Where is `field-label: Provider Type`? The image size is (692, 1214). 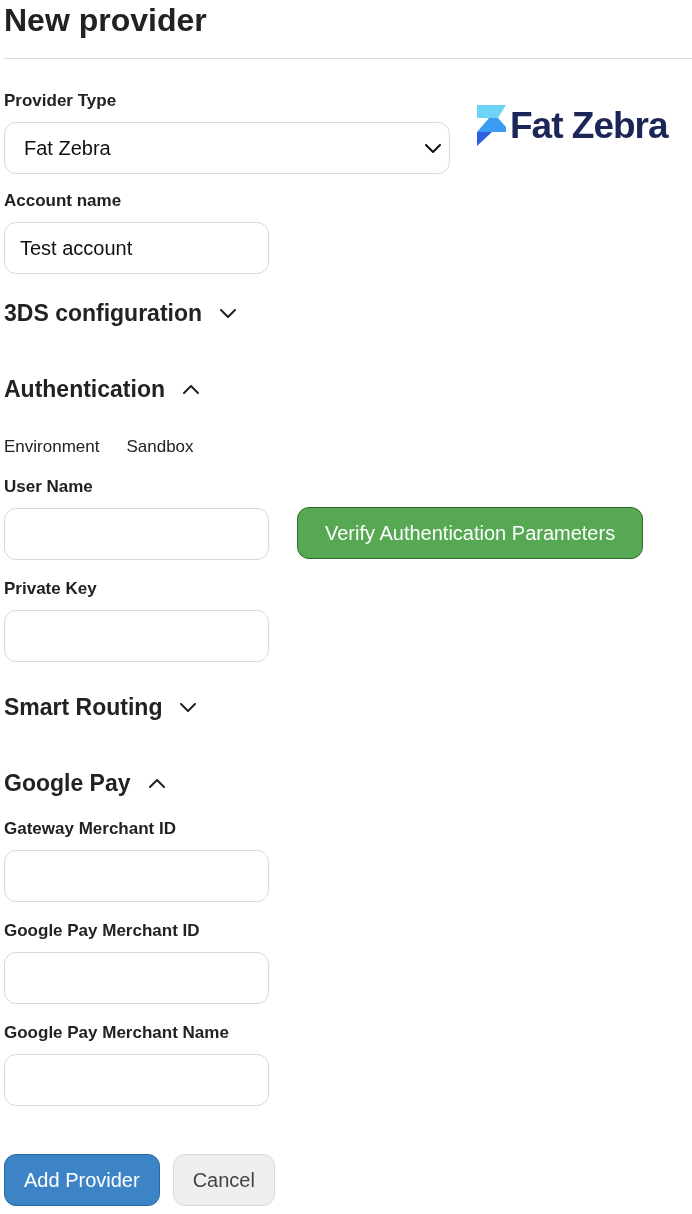 field-label: Provider Type is located at coordinates (60, 101).